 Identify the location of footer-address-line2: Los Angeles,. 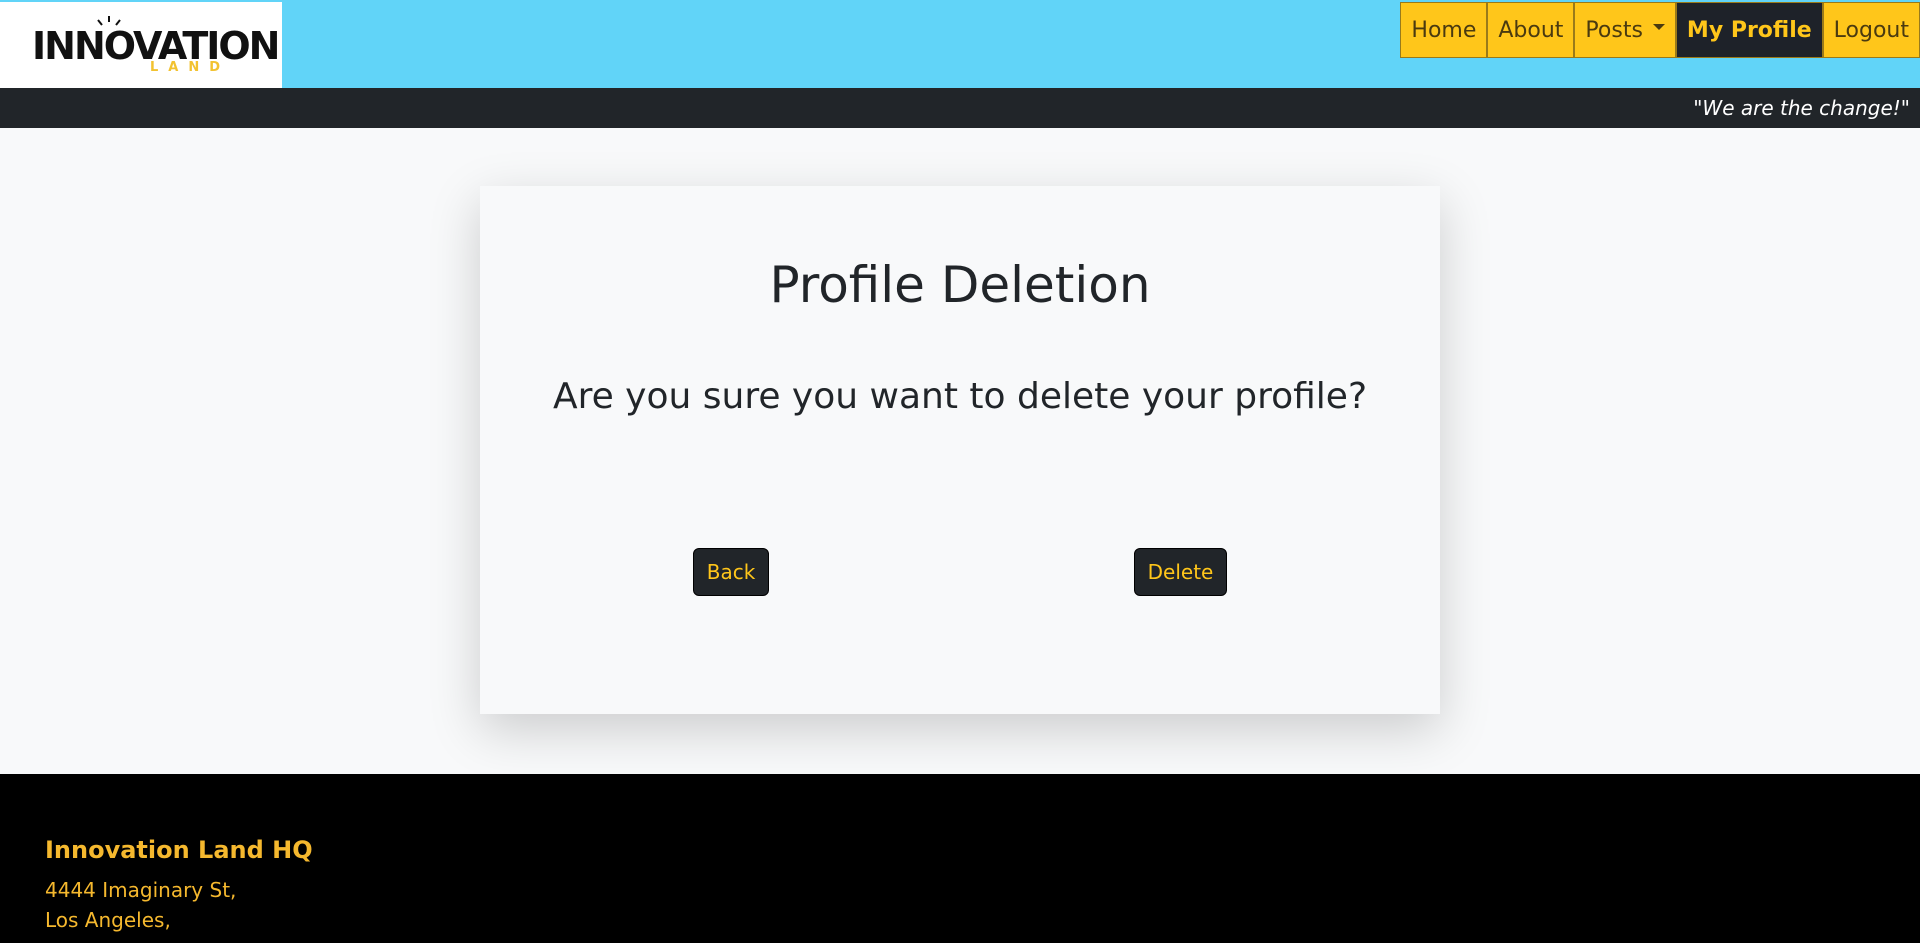
(108, 920).